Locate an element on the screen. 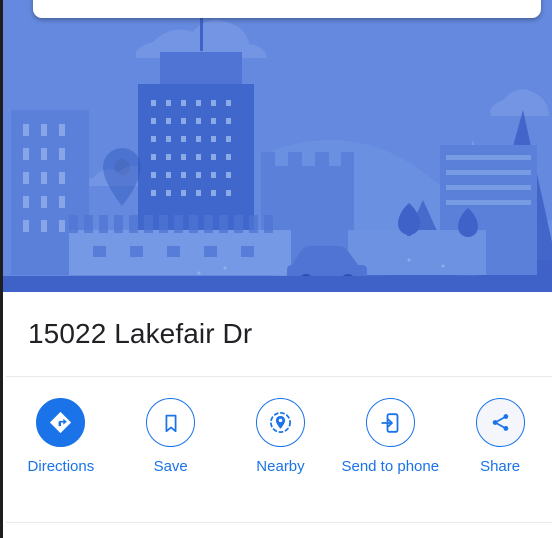 This screenshot has height=538, width=552. share-icon is located at coordinates (500, 422).